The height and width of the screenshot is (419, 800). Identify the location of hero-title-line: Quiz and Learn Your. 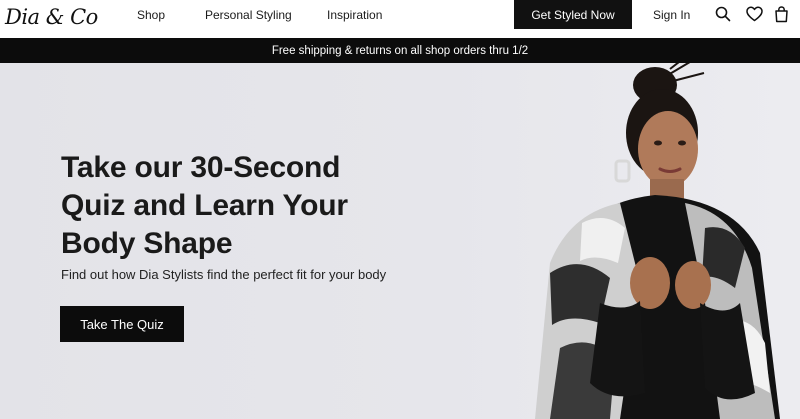
(204, 205).